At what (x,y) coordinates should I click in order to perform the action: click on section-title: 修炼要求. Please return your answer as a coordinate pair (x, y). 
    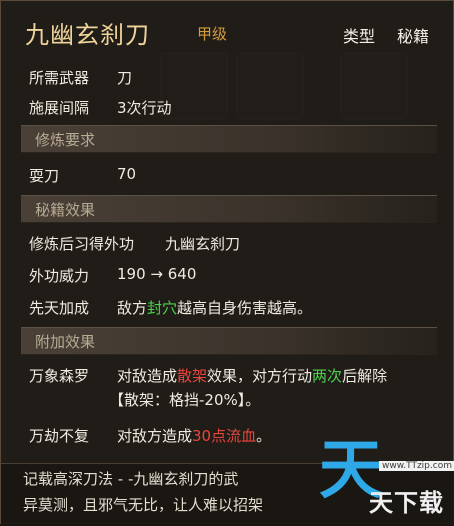
    Looking at the image, I should click on (65, 140).